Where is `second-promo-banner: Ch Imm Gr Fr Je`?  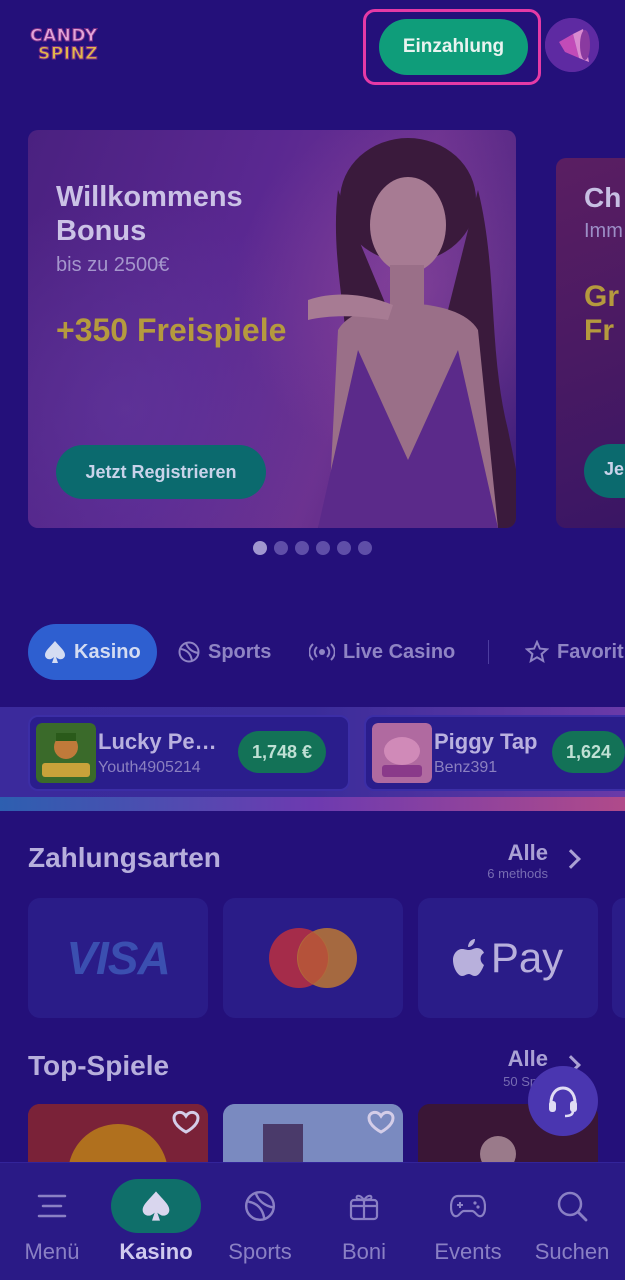 second-promo-banner: Ch Imm Gr Fr Je is located at coordinates (590, 343).